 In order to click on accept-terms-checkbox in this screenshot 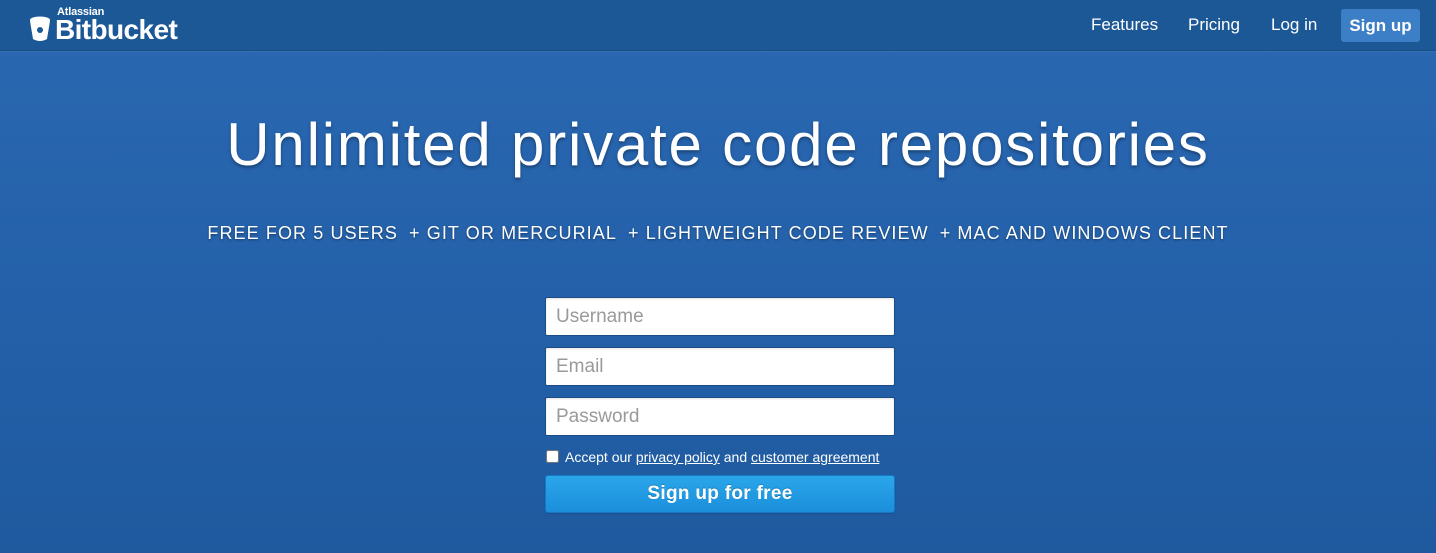, I will do `click(552, 456)`.